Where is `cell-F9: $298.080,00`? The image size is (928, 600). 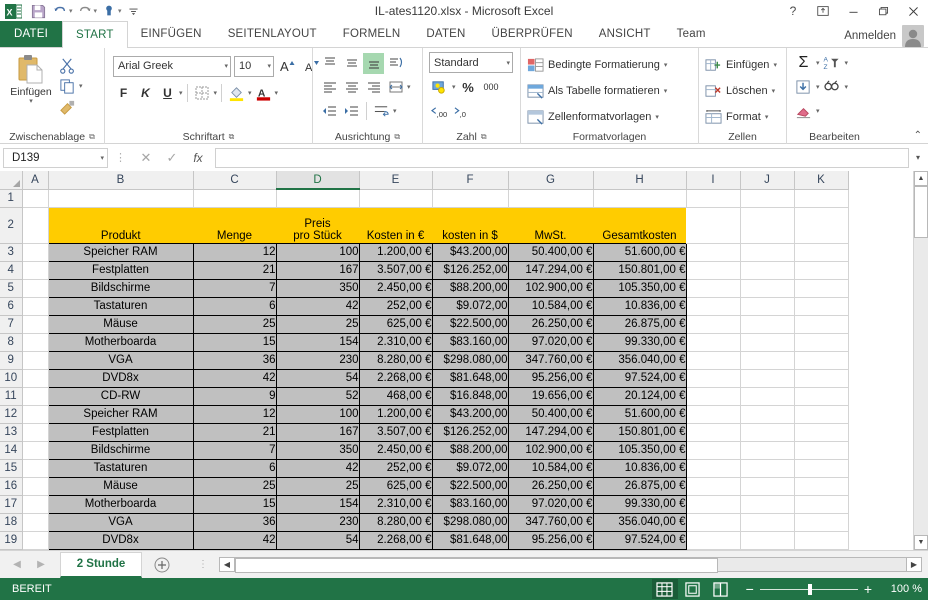
cell-F9: $298.080,00 is located at coordinates (470, 360).